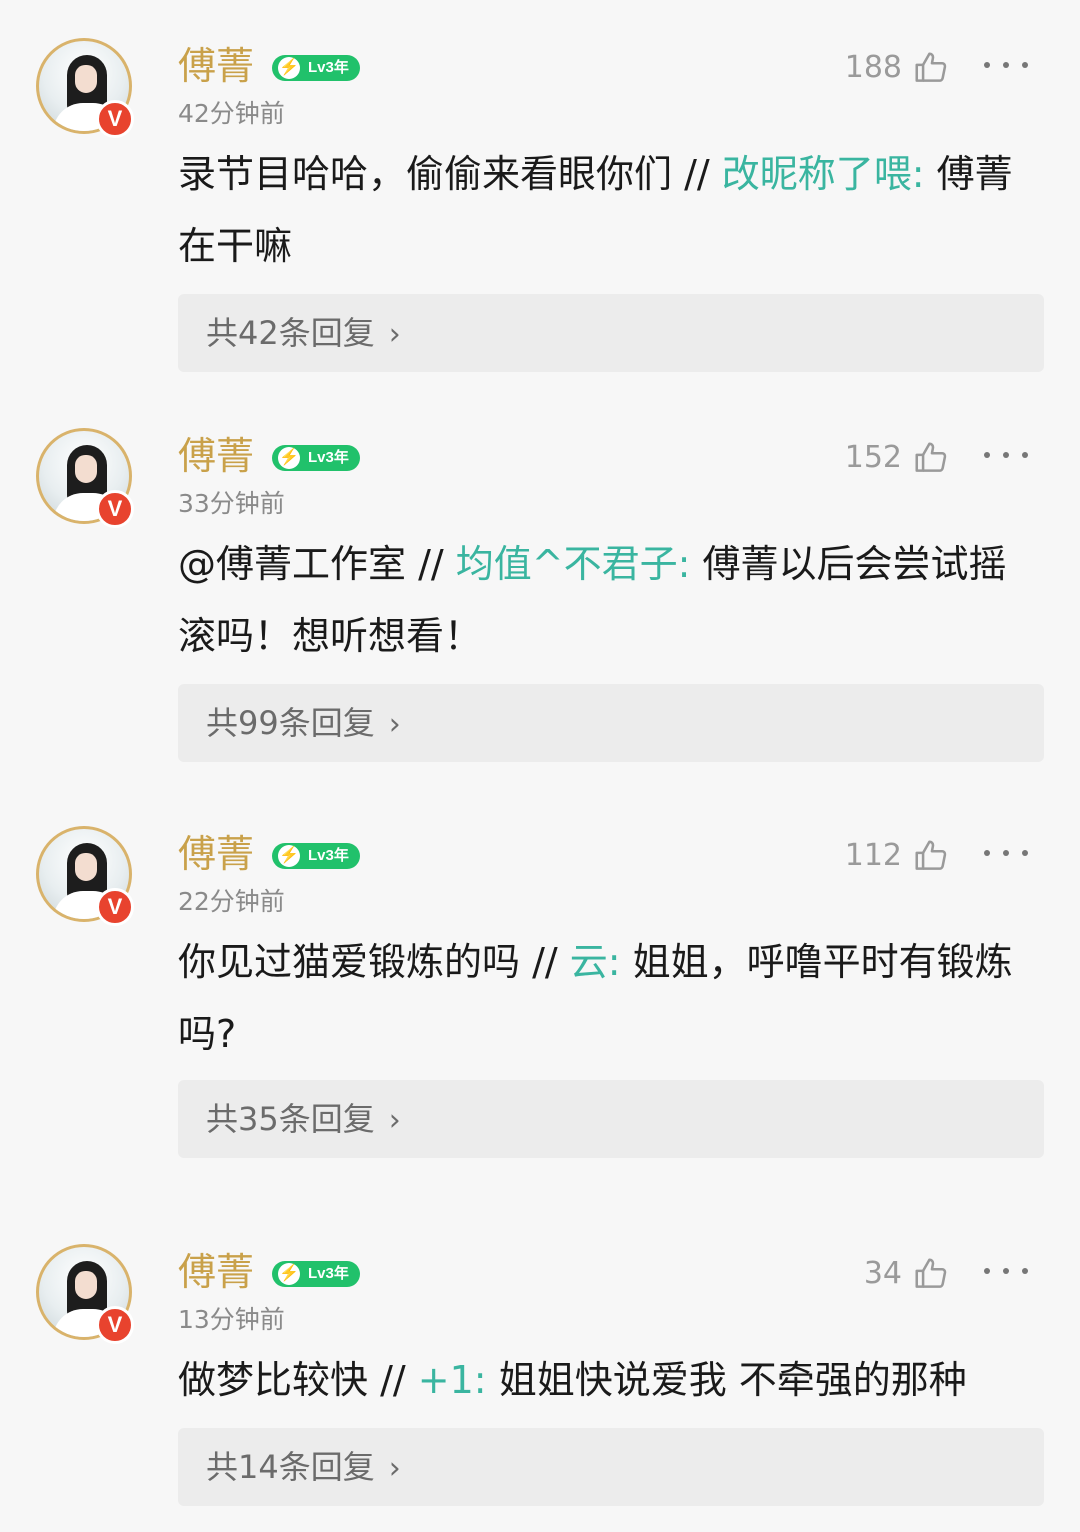  I want to click on replies-label-wrap: 共42条回复 ›, so click(303, 334).